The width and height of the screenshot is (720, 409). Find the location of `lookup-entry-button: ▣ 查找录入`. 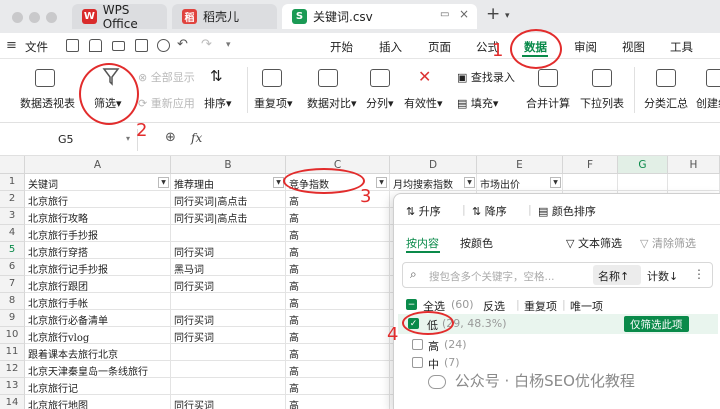

lookup-entry-button: ▣ 查找录入 is located at coordinates (486, 77).